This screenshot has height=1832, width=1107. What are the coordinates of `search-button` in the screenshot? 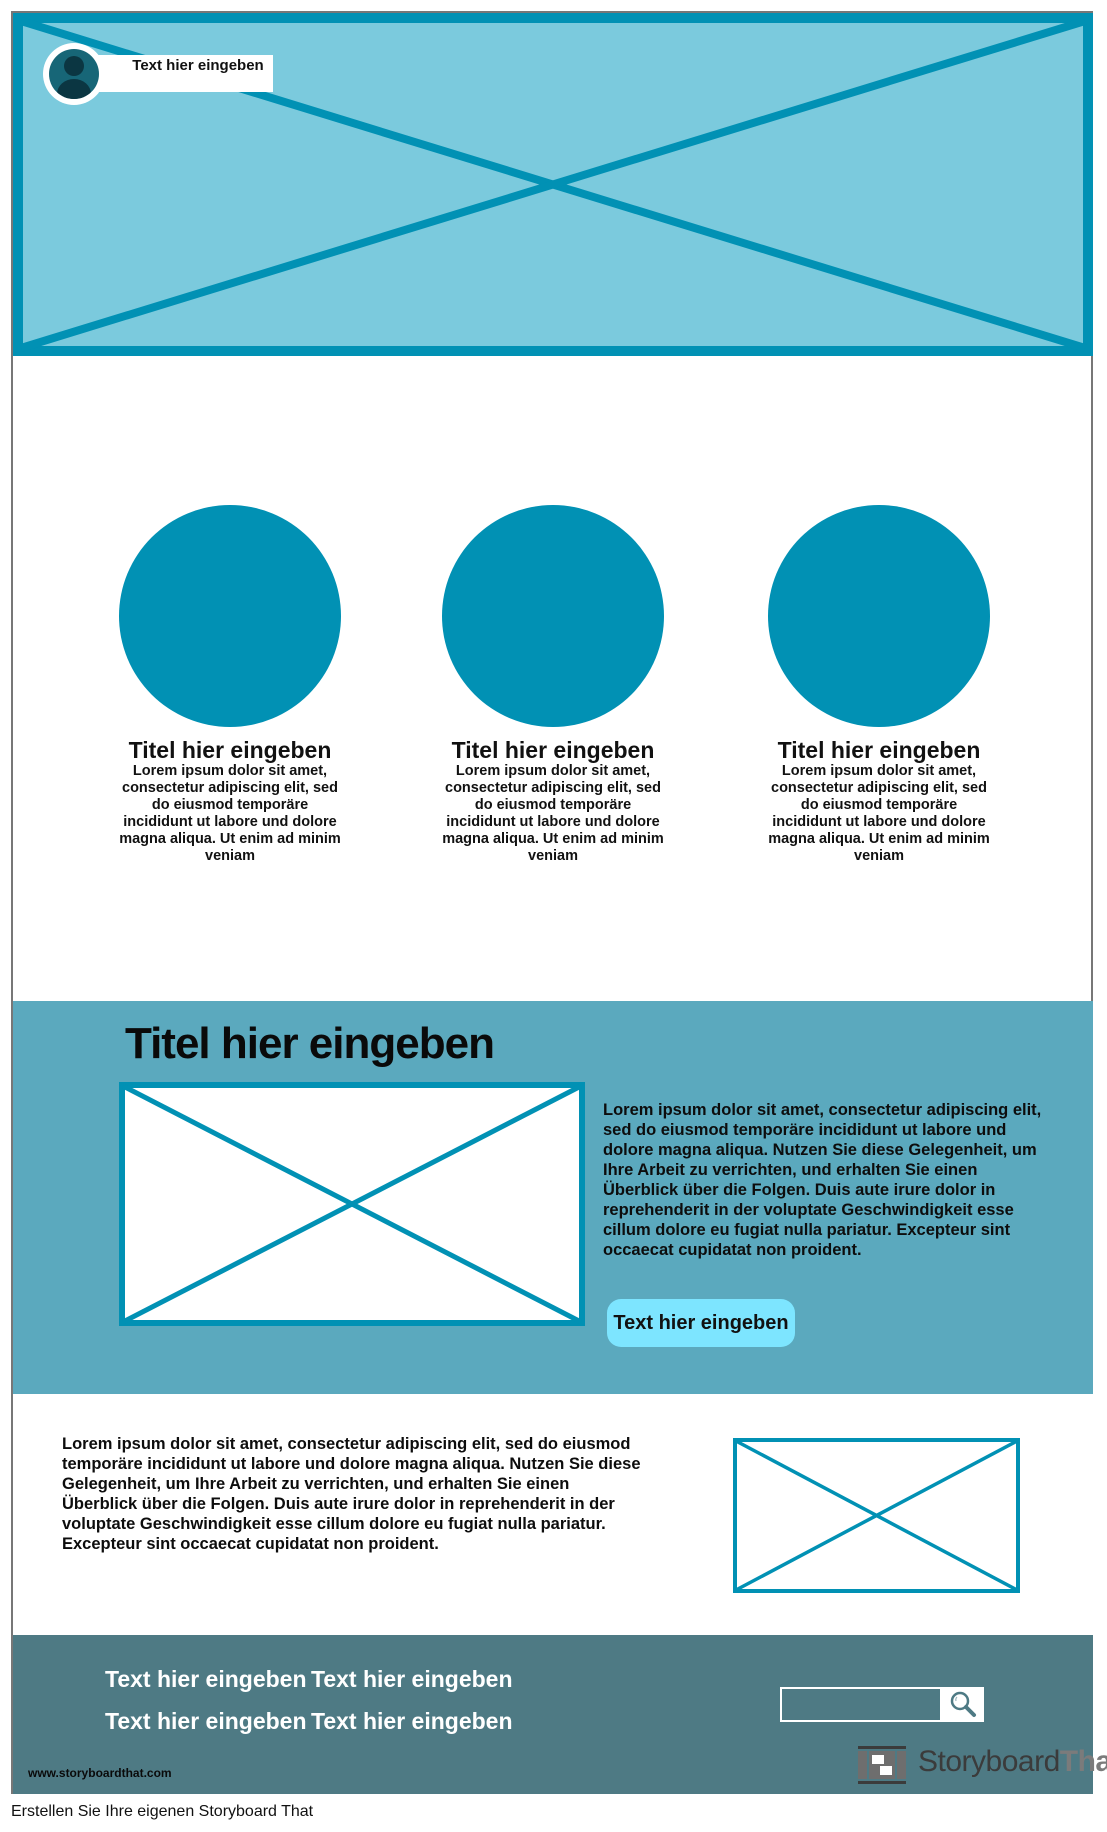 It's located at (963, 1704).